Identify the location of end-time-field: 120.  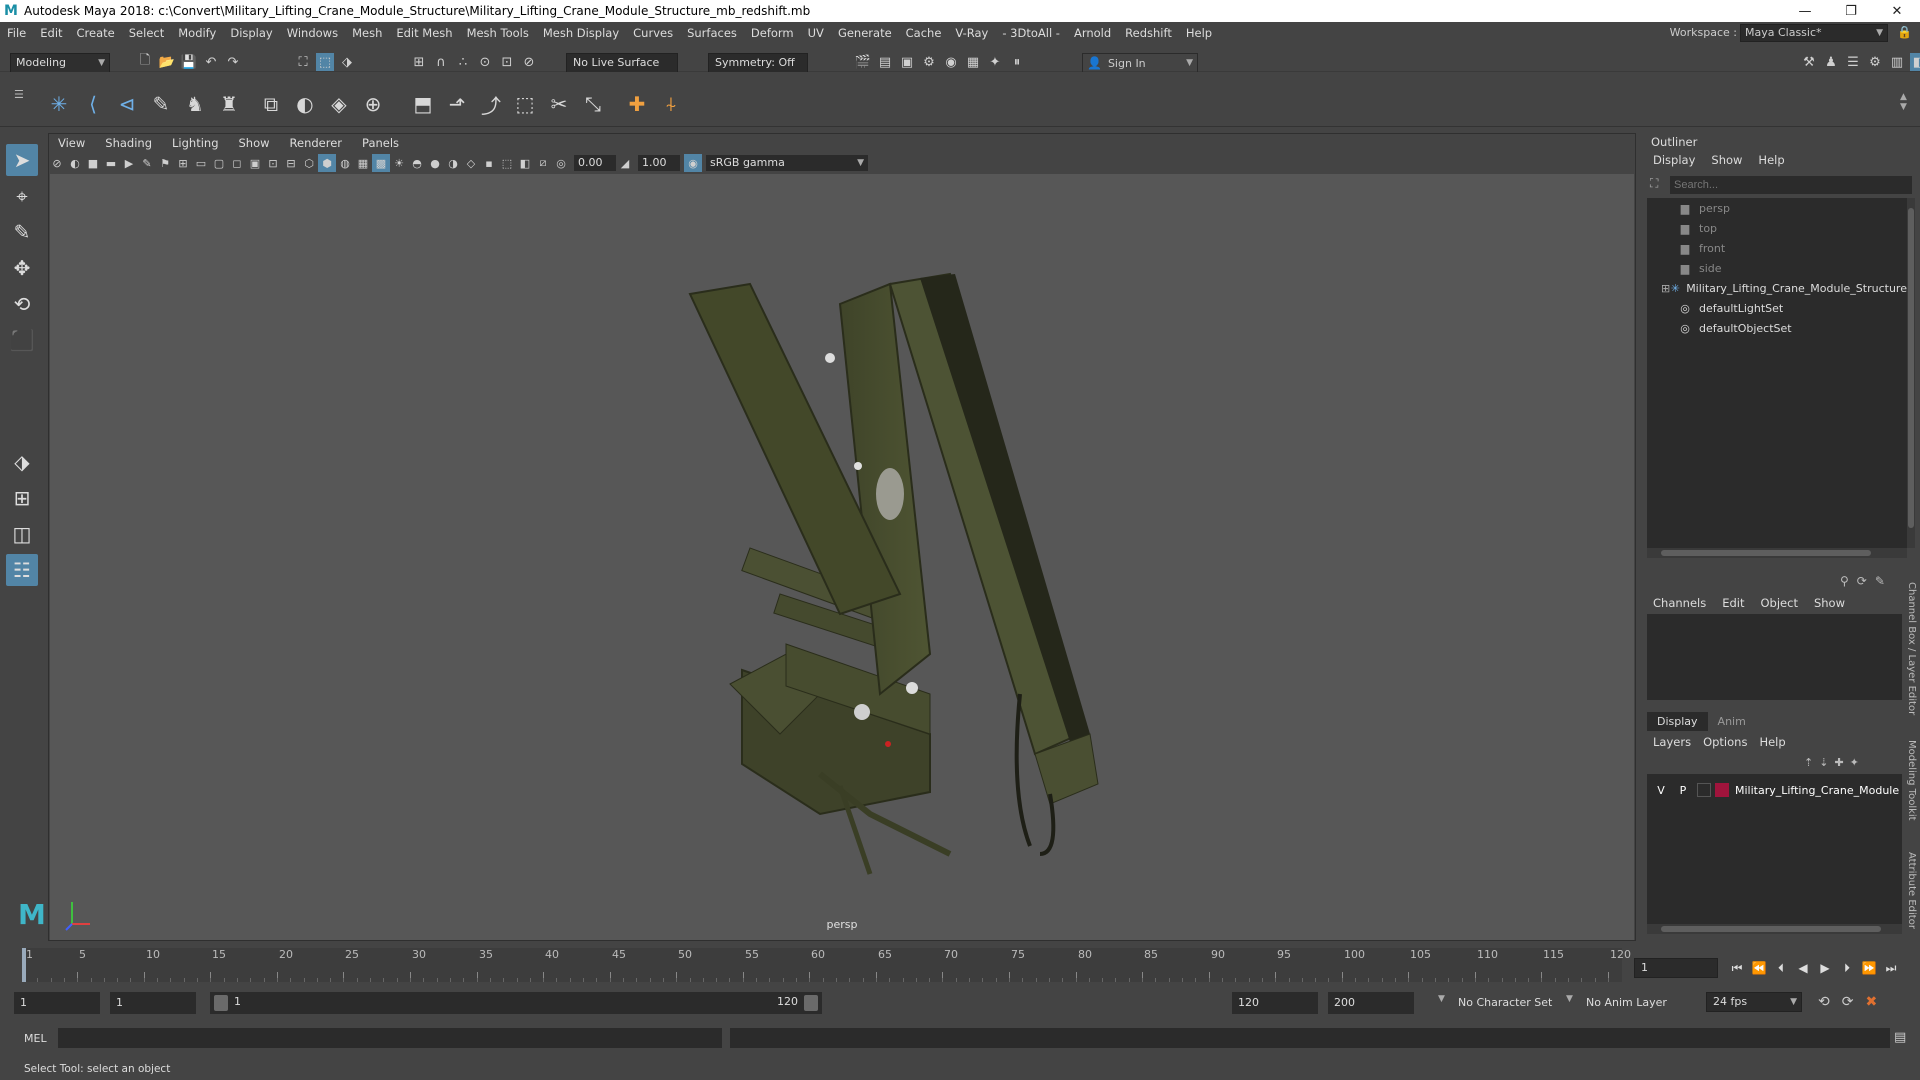
(1275, 1003).